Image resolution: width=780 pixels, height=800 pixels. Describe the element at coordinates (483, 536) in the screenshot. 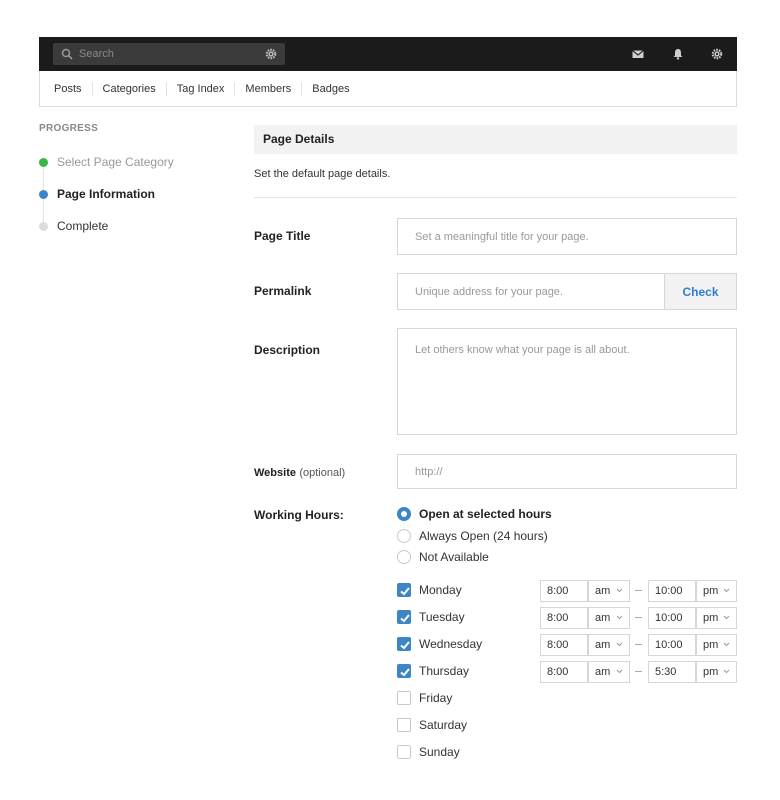

I see `radio-label: Always Open (24 hours)` at that location.